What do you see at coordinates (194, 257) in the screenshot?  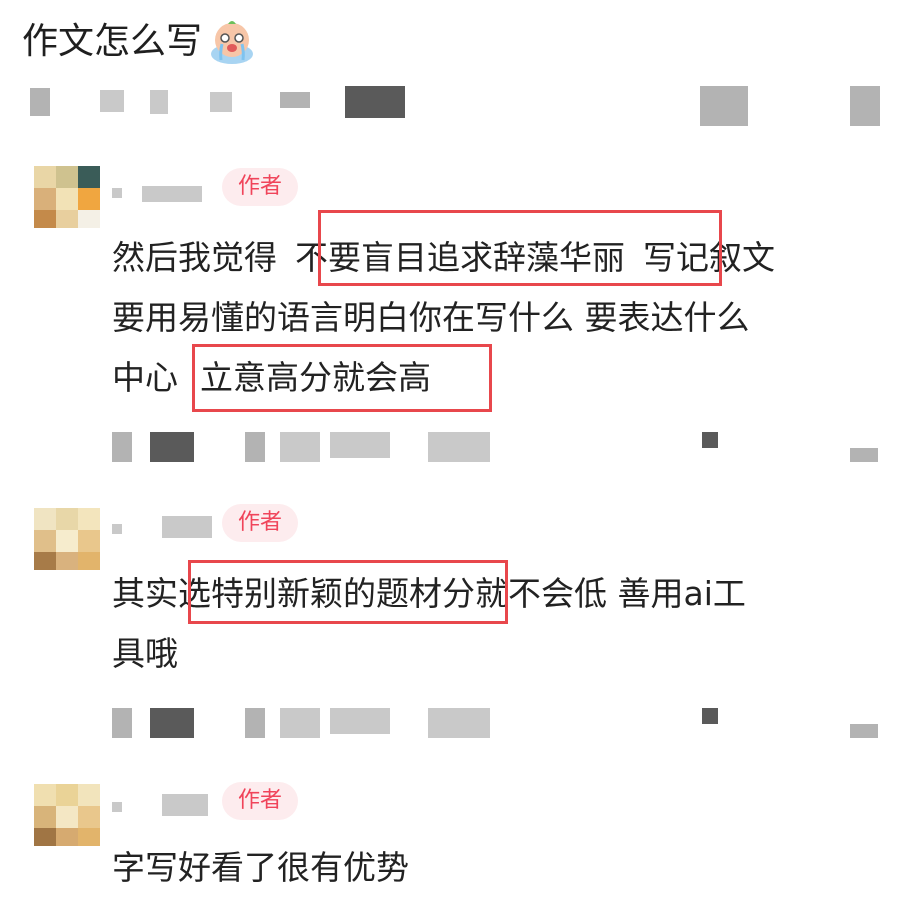 I see `comment-text-segment: 然后我觉得` at bounding box center [194, 257].